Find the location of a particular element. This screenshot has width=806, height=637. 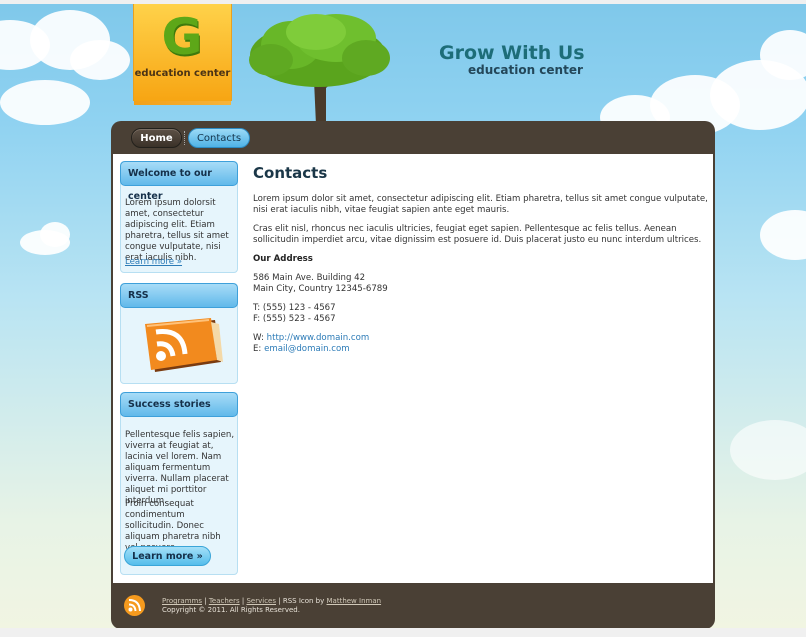

sidebar-learn-more-link: Learn more » is located at coordinates (153, 262).